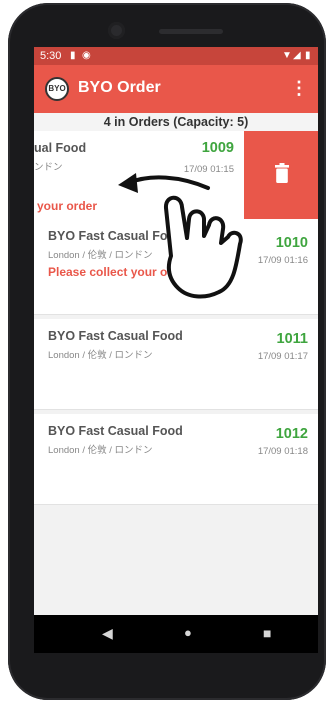  What do you see at coordinates (86, 55) in the screenshot?
I see `sync-icon: ◉` at bounding box center [86, 55].